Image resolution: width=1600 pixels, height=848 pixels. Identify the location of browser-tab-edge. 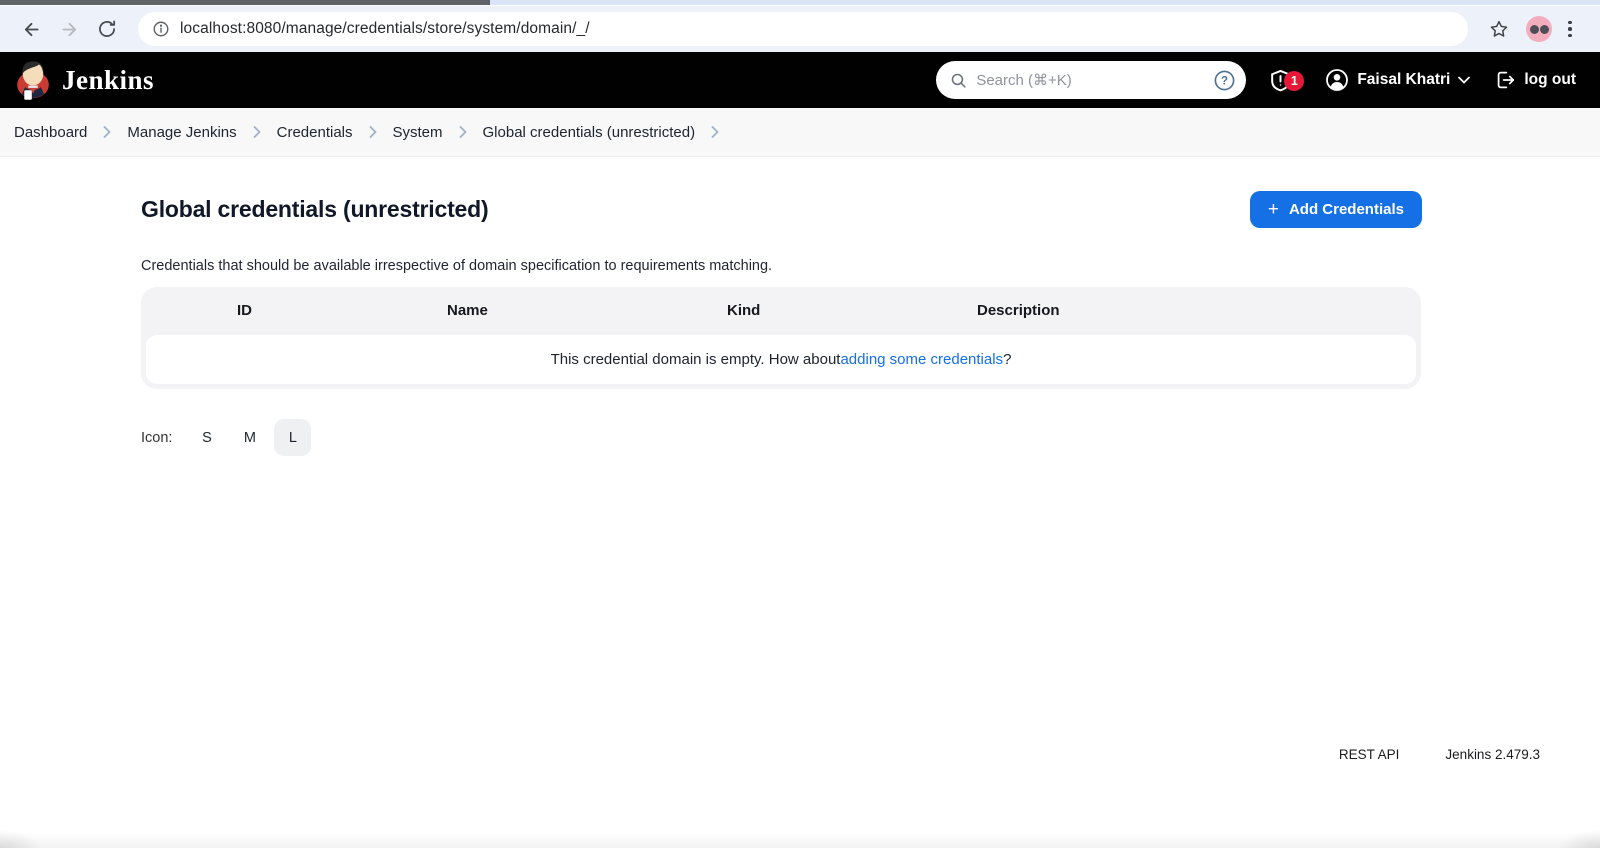
(245, 2).